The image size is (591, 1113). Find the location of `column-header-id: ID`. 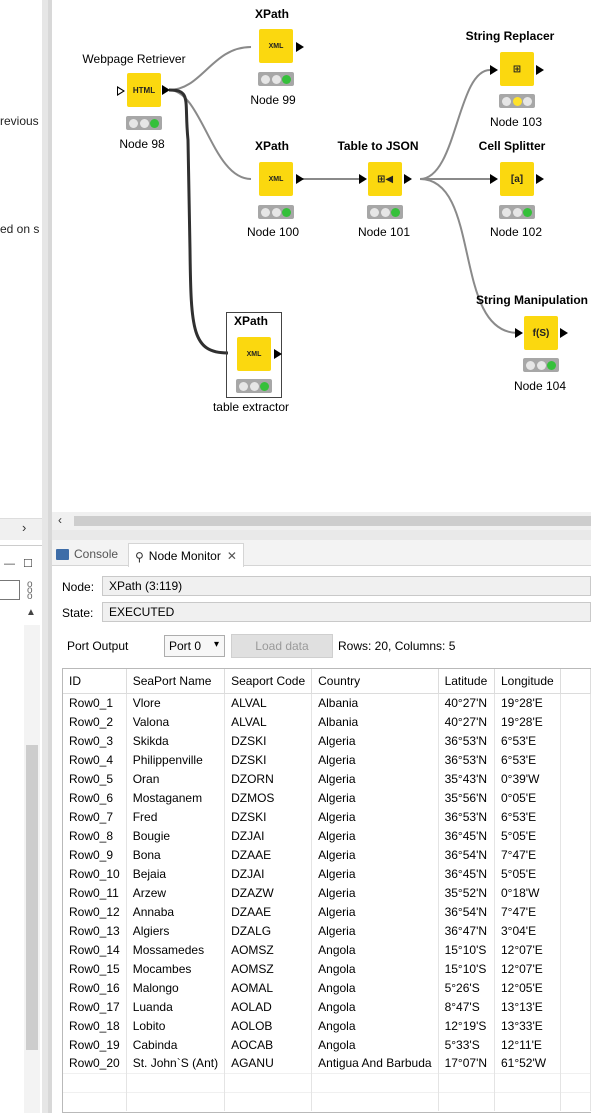

column-header-id: ID is located at coordinates (95, 681).